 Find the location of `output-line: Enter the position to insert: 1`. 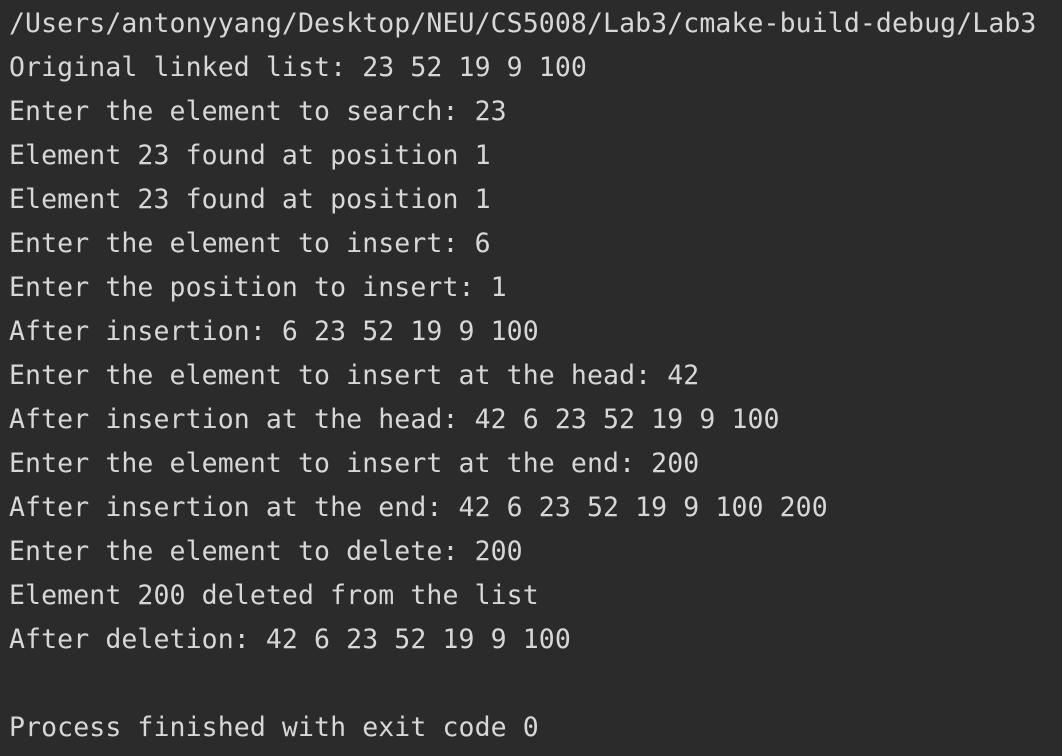

output-line: Enter the position to insert: 1 is located at coordinates (258, 287).